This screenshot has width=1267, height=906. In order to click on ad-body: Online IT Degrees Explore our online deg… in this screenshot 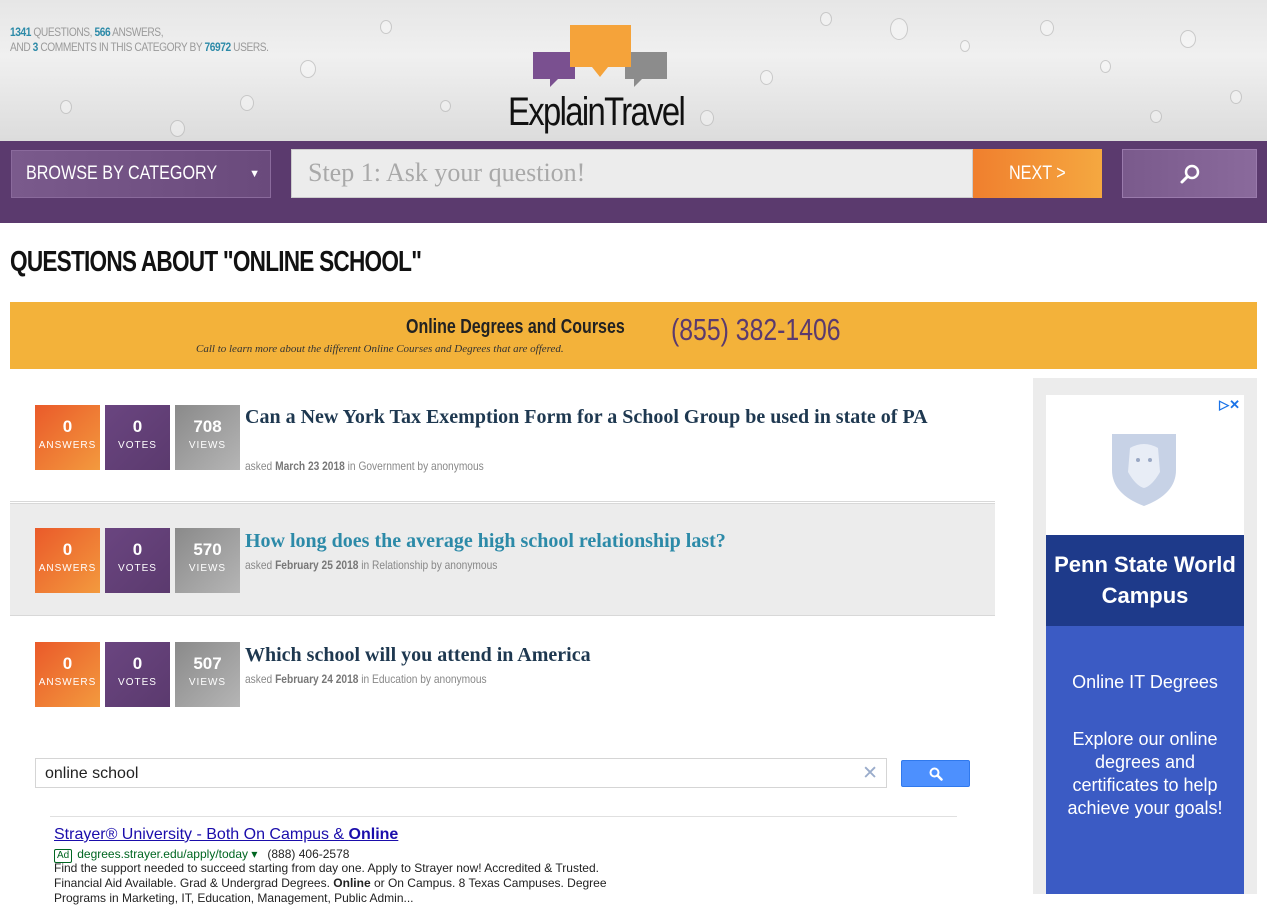, I will do `click(1145, 760)`.